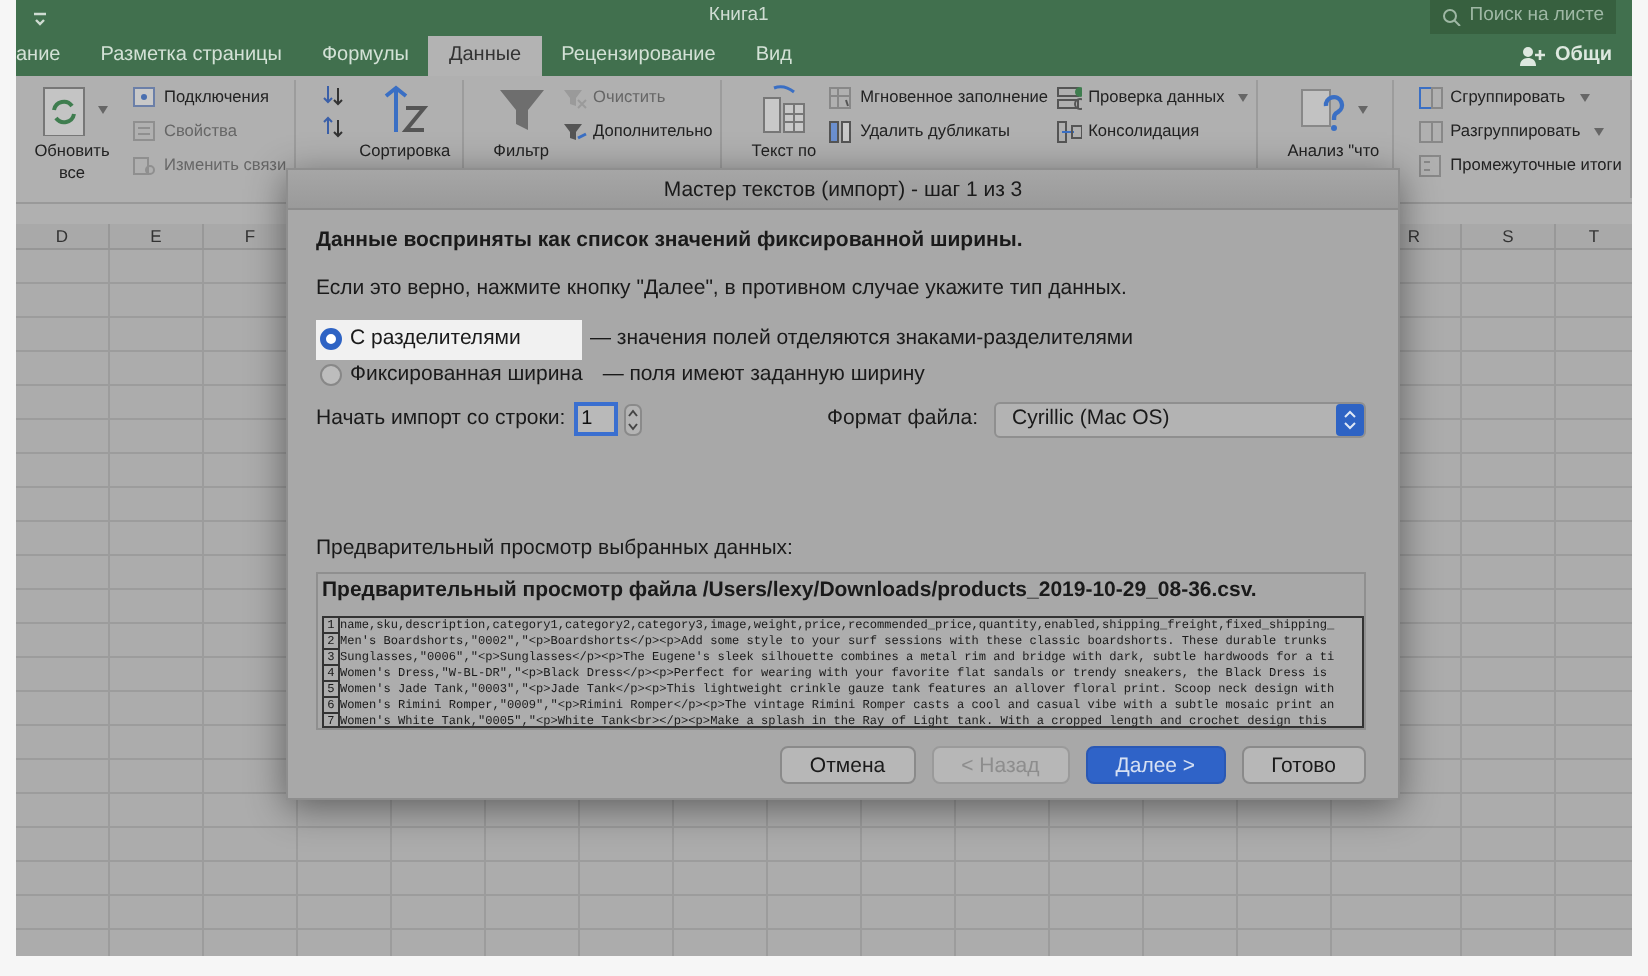  Describe the element at coordinates (637, 131) in the screenshot. I see `ribbon-button: Дополнительно` at that location.